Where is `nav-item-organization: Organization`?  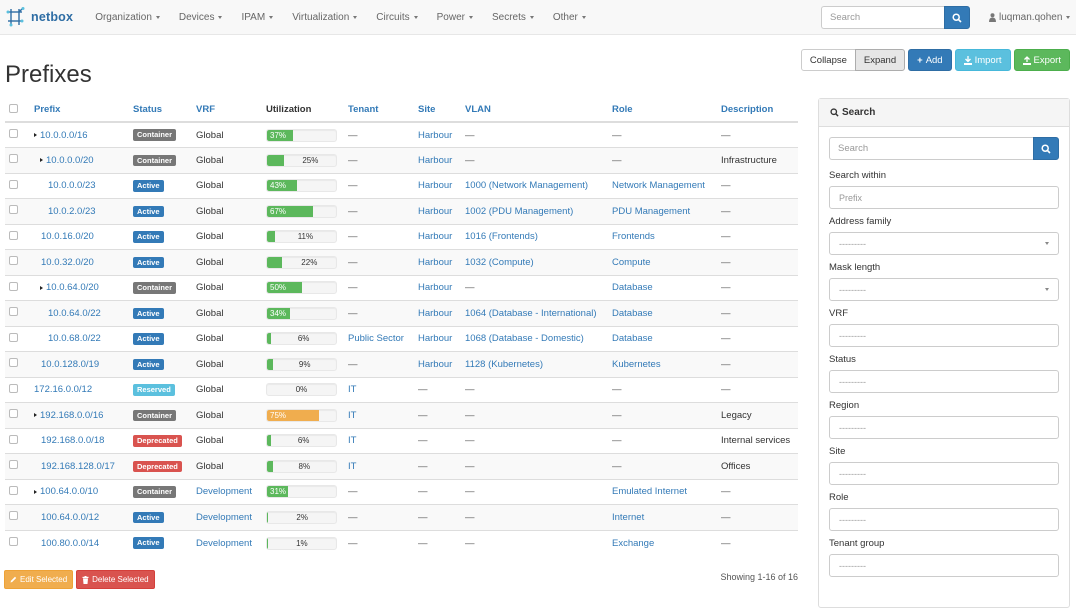
nav-item-organization: Organization is located at coordinates (127, 17).